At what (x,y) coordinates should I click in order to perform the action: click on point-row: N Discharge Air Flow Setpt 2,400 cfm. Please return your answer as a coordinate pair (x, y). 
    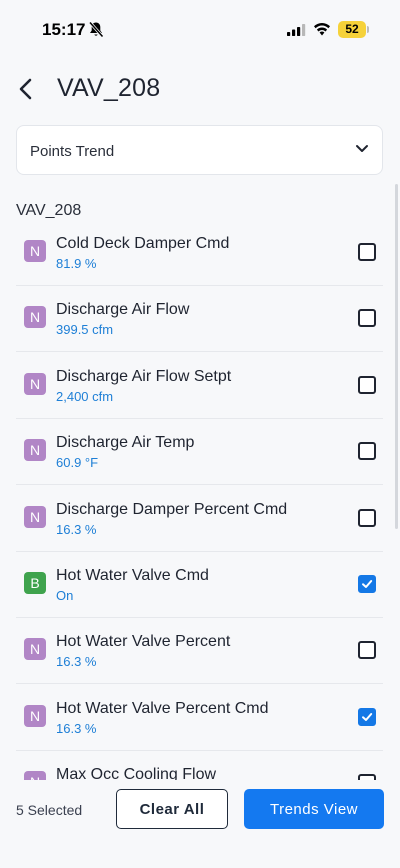
    Looking at the image, I should click on (199, 386).